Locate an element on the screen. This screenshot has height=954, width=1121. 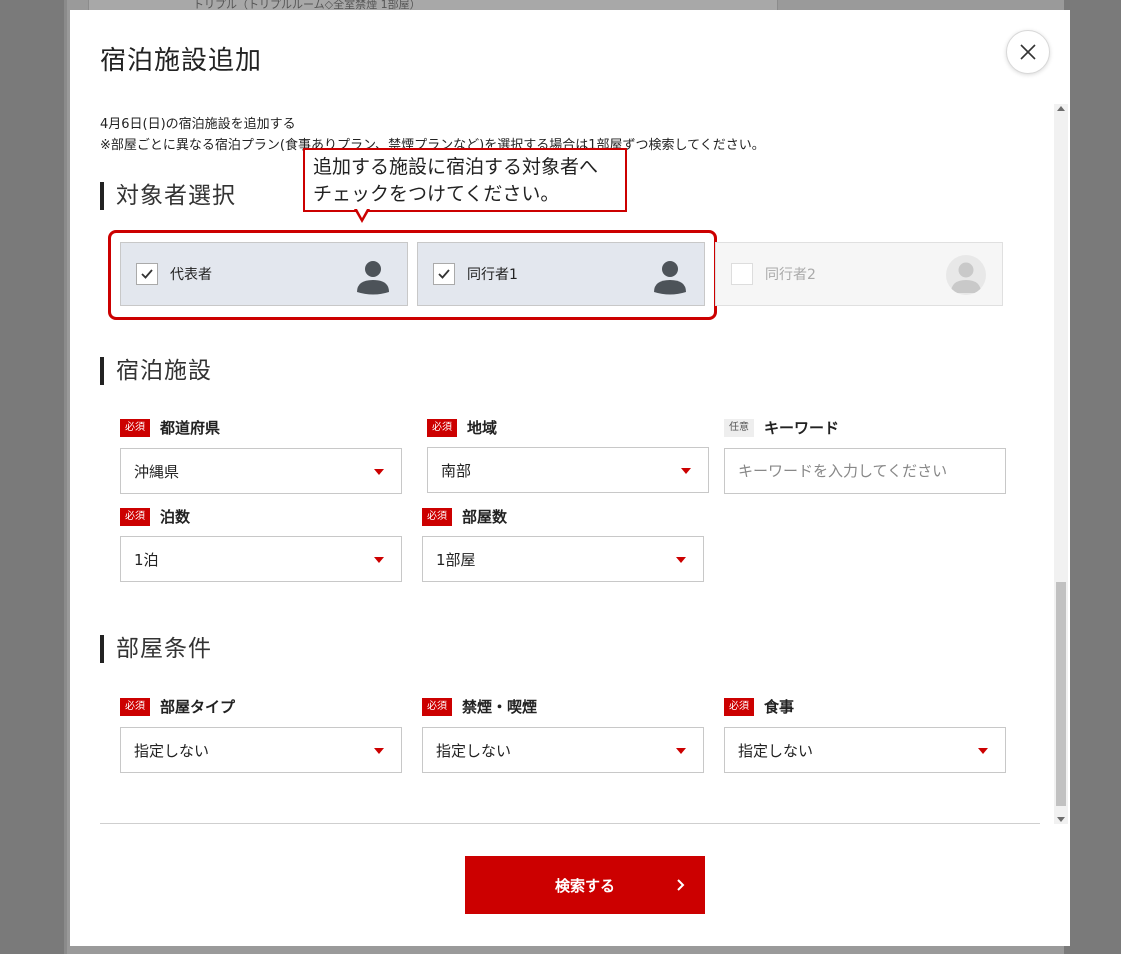
room-type-value: 指定しない is located at coordinates (172, 750).